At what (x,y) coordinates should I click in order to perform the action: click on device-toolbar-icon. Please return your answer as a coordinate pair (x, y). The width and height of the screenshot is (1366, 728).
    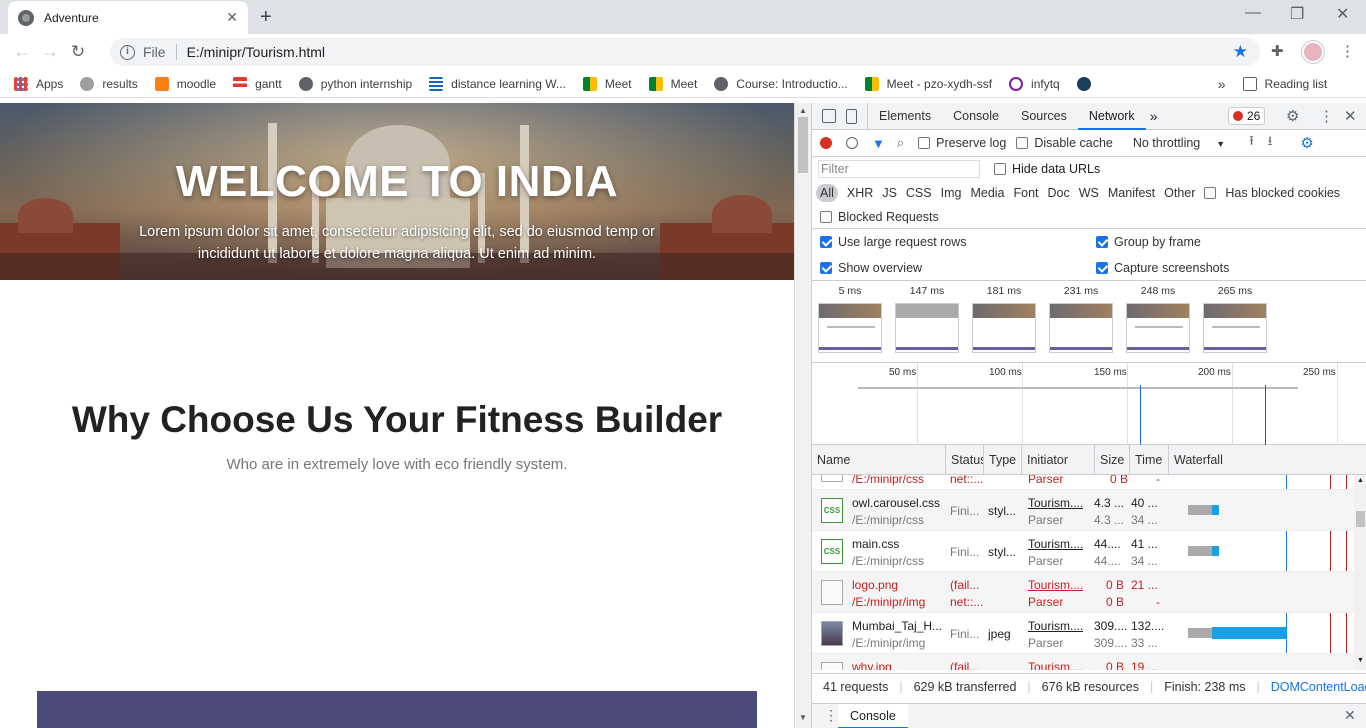
    Looking at the image, I should click on (851, 116).